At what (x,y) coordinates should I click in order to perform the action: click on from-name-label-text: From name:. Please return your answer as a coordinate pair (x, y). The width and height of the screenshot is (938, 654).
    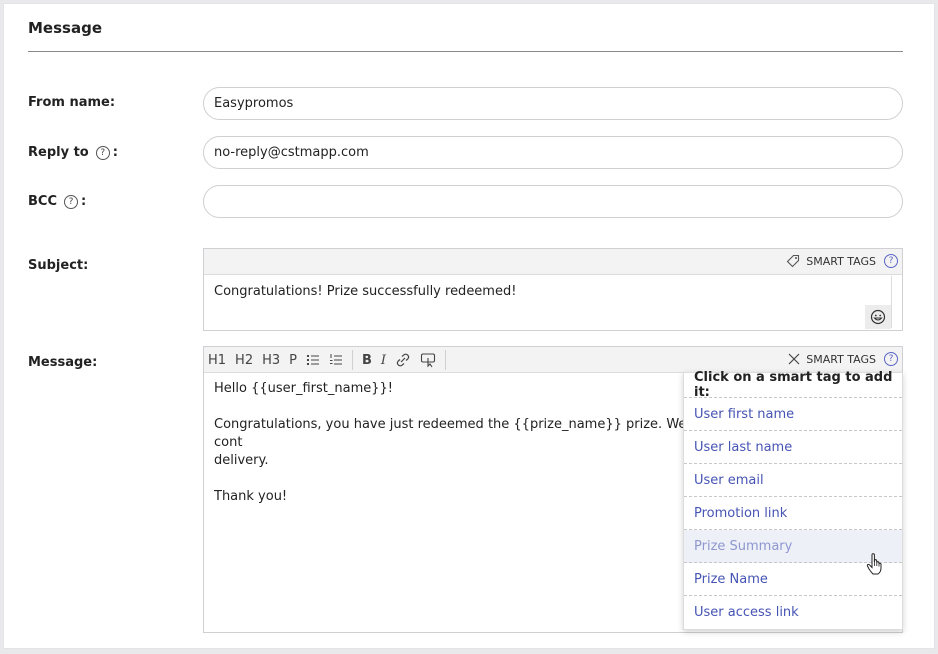
    Looking at the image, I should click on (72, 102).